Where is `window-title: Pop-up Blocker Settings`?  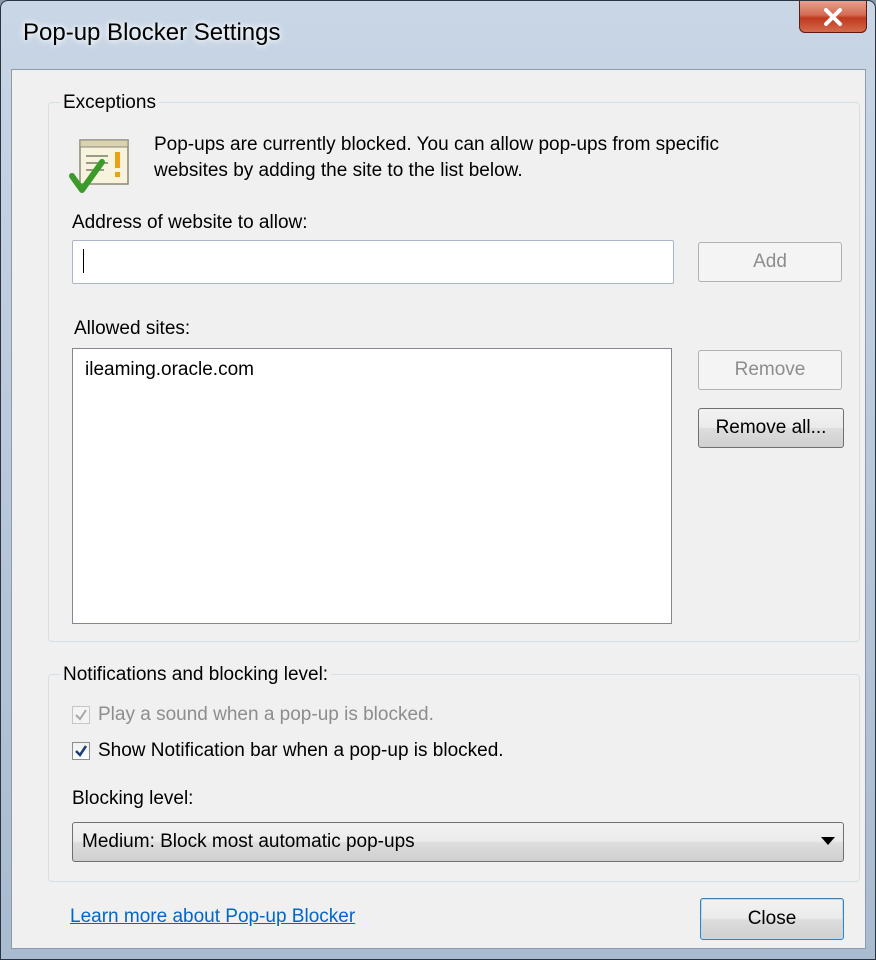 window-title: Pop-up Blocker Settings is located at coordinates (152, 32).